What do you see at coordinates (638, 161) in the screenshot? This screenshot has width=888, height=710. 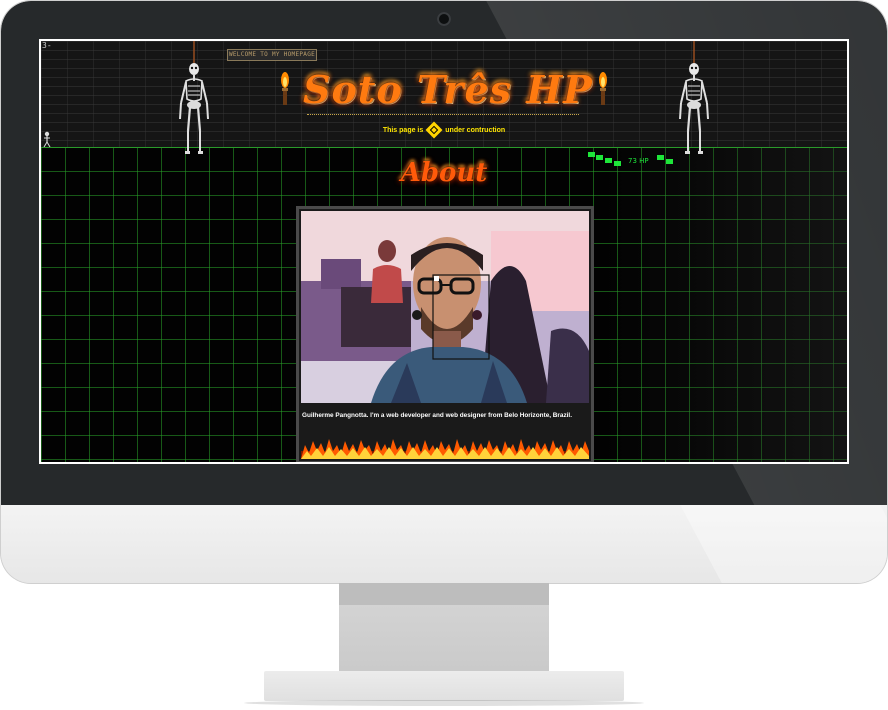 I see `green-decoration-text: 73 HP` at bounding box center [638, 161].